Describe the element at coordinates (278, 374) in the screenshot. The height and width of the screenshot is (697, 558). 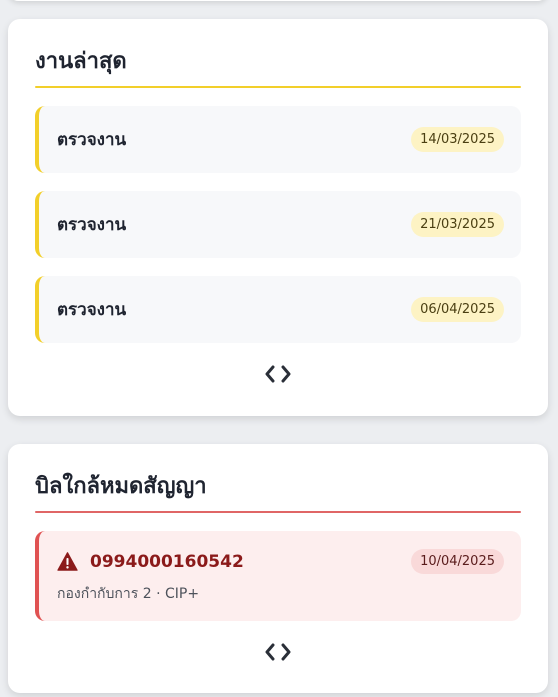
I see `jobs-pager` at that location.